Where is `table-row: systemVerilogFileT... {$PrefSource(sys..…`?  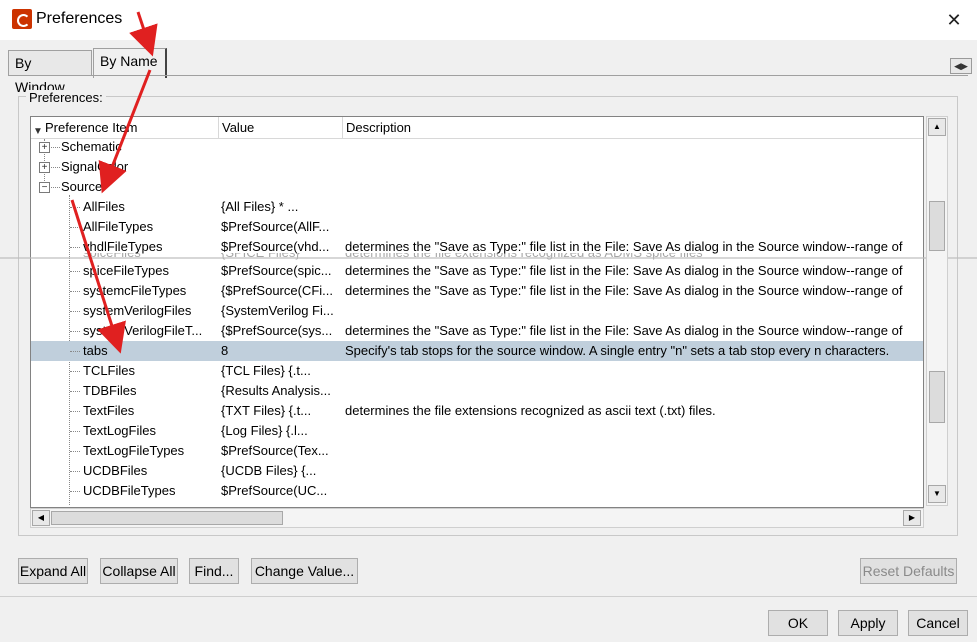
table-row: systemVerilogFileT... {$PrefSource(sys..… is located at coordinates (477, 331).